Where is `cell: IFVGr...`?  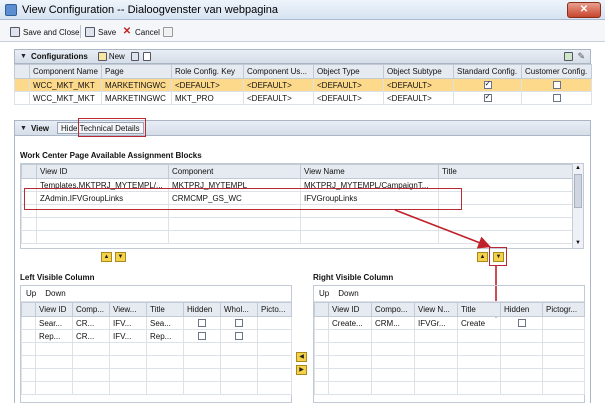 cell: IFVGr... is located at coordinates (436, 323).